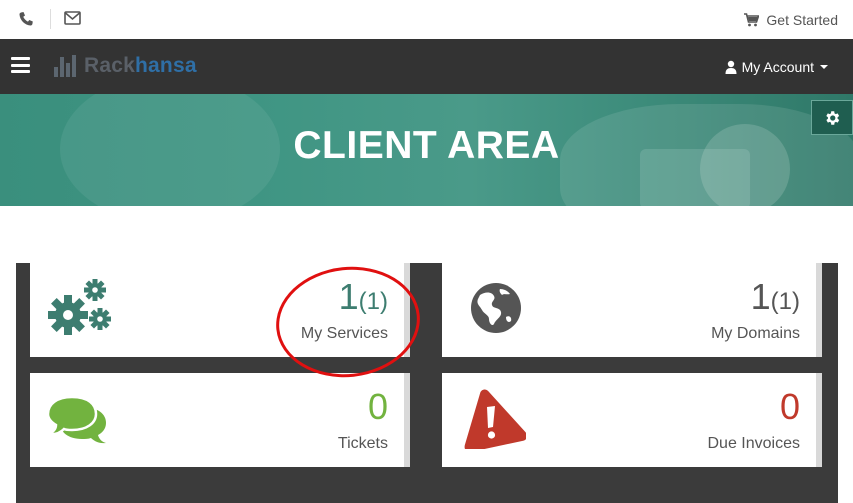 This screenshot has width=853, height=503. What do you see at coordinates (66, 66) in the screenshot?
I see `logo-bars-icon` at bounding box center [66, 66].